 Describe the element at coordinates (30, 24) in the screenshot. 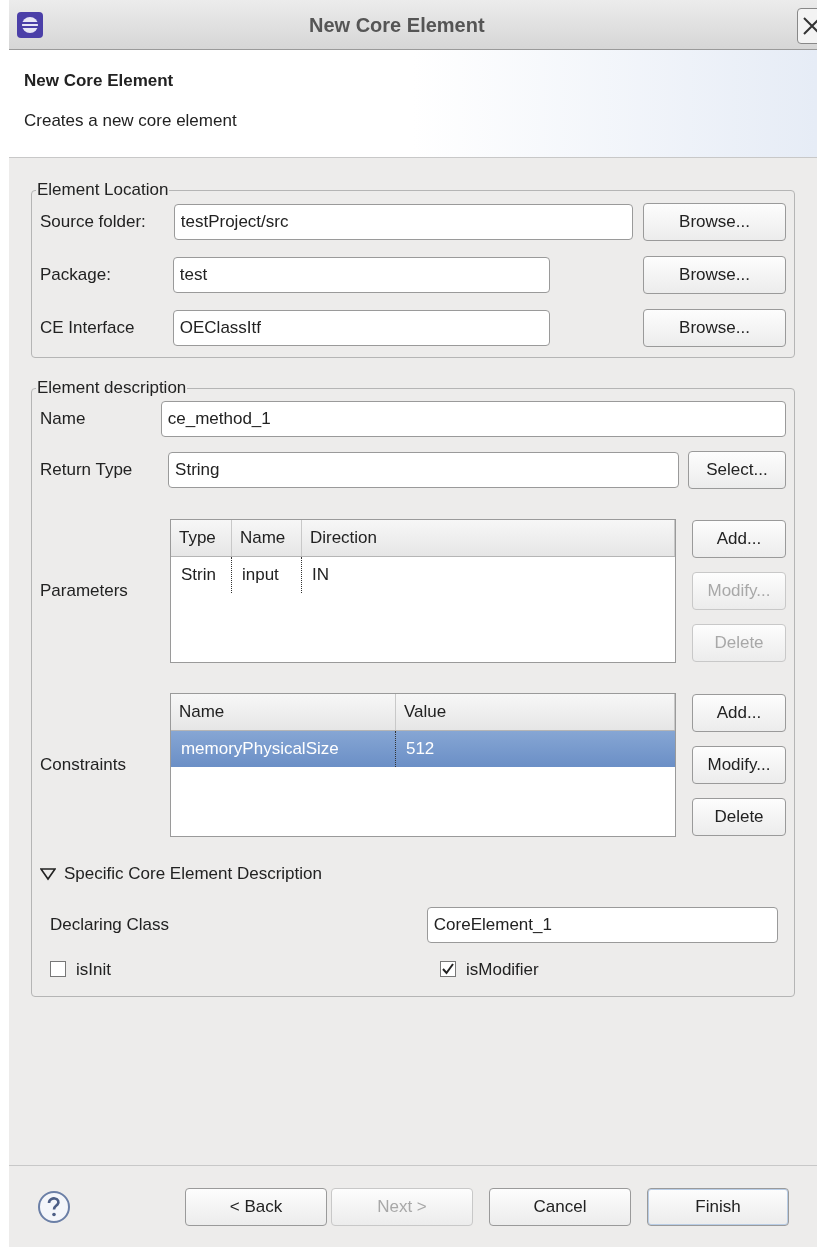

I see `app-icon` at that location.